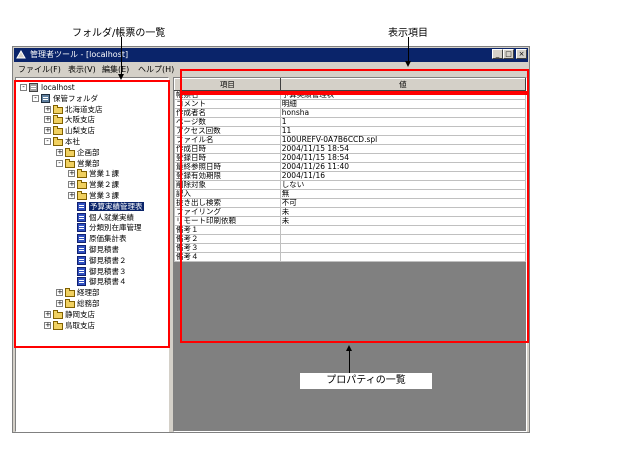 The height and width of the screenshot is (453, 642). I want to click on menu-edit: 編集(E), so click(115, 69).